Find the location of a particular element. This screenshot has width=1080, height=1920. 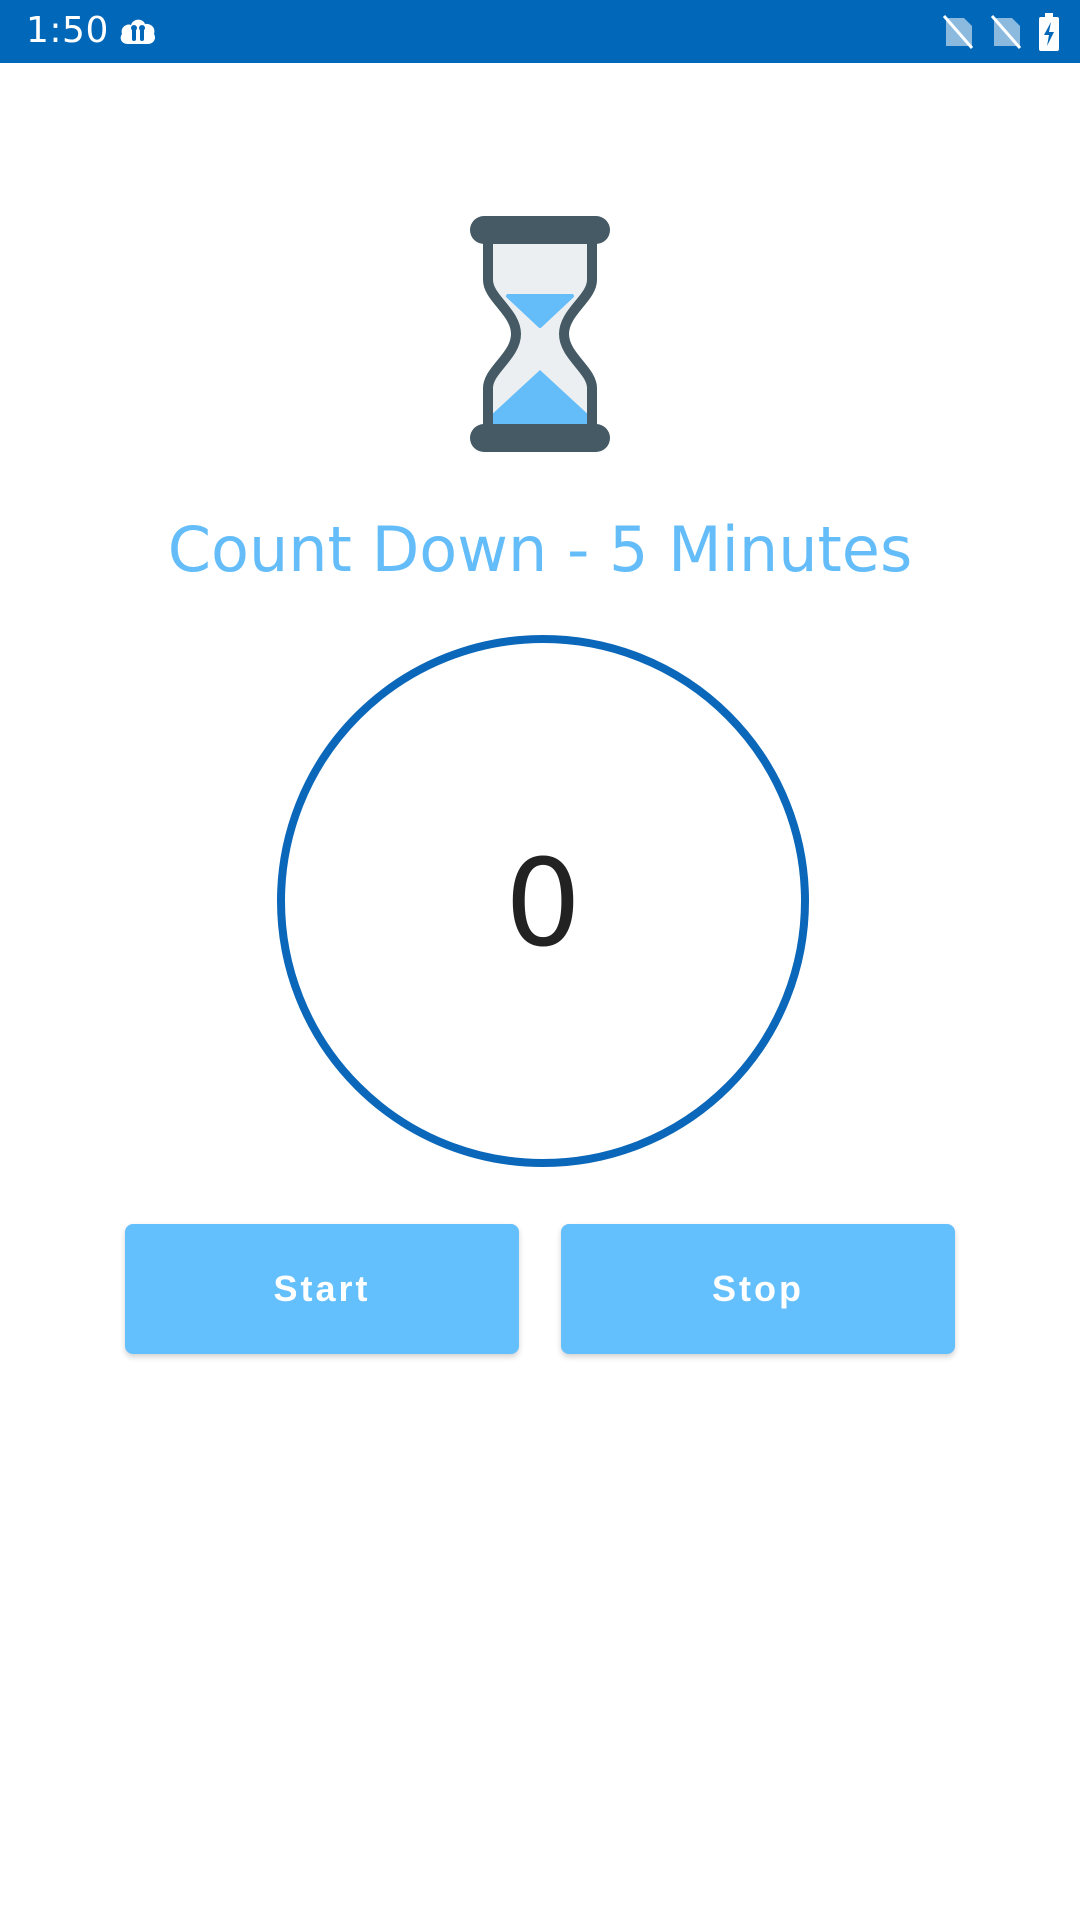

status-icons is located at coordinates (1001, 32).